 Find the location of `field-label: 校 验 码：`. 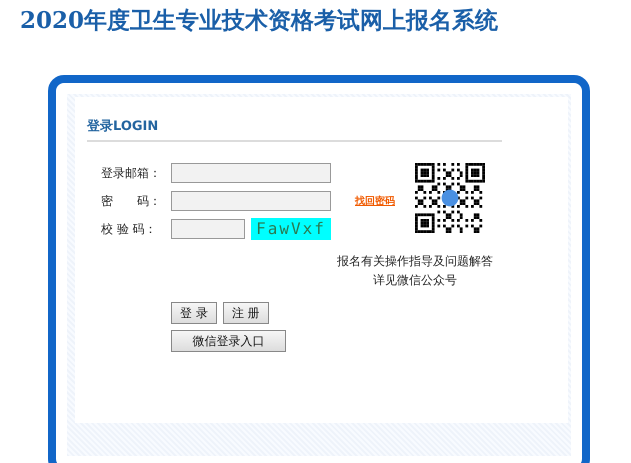

field-label: 校 验 码： is located at coordinates (129, 229).